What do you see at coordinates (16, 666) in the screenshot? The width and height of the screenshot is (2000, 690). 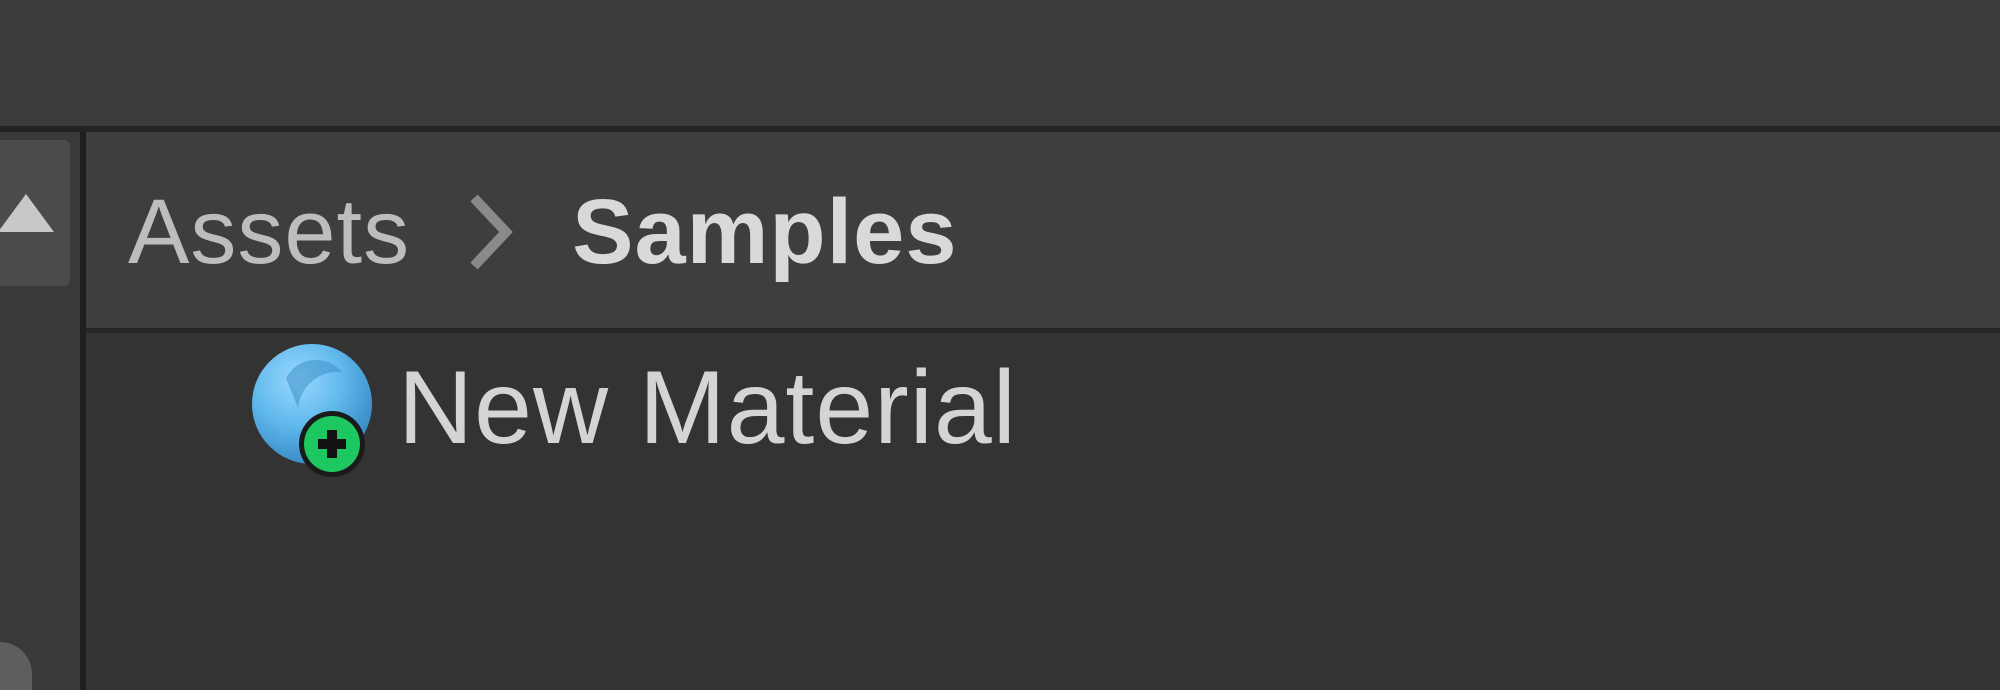 I see `scrollbar-thumb` at bounding box center [16, 666].